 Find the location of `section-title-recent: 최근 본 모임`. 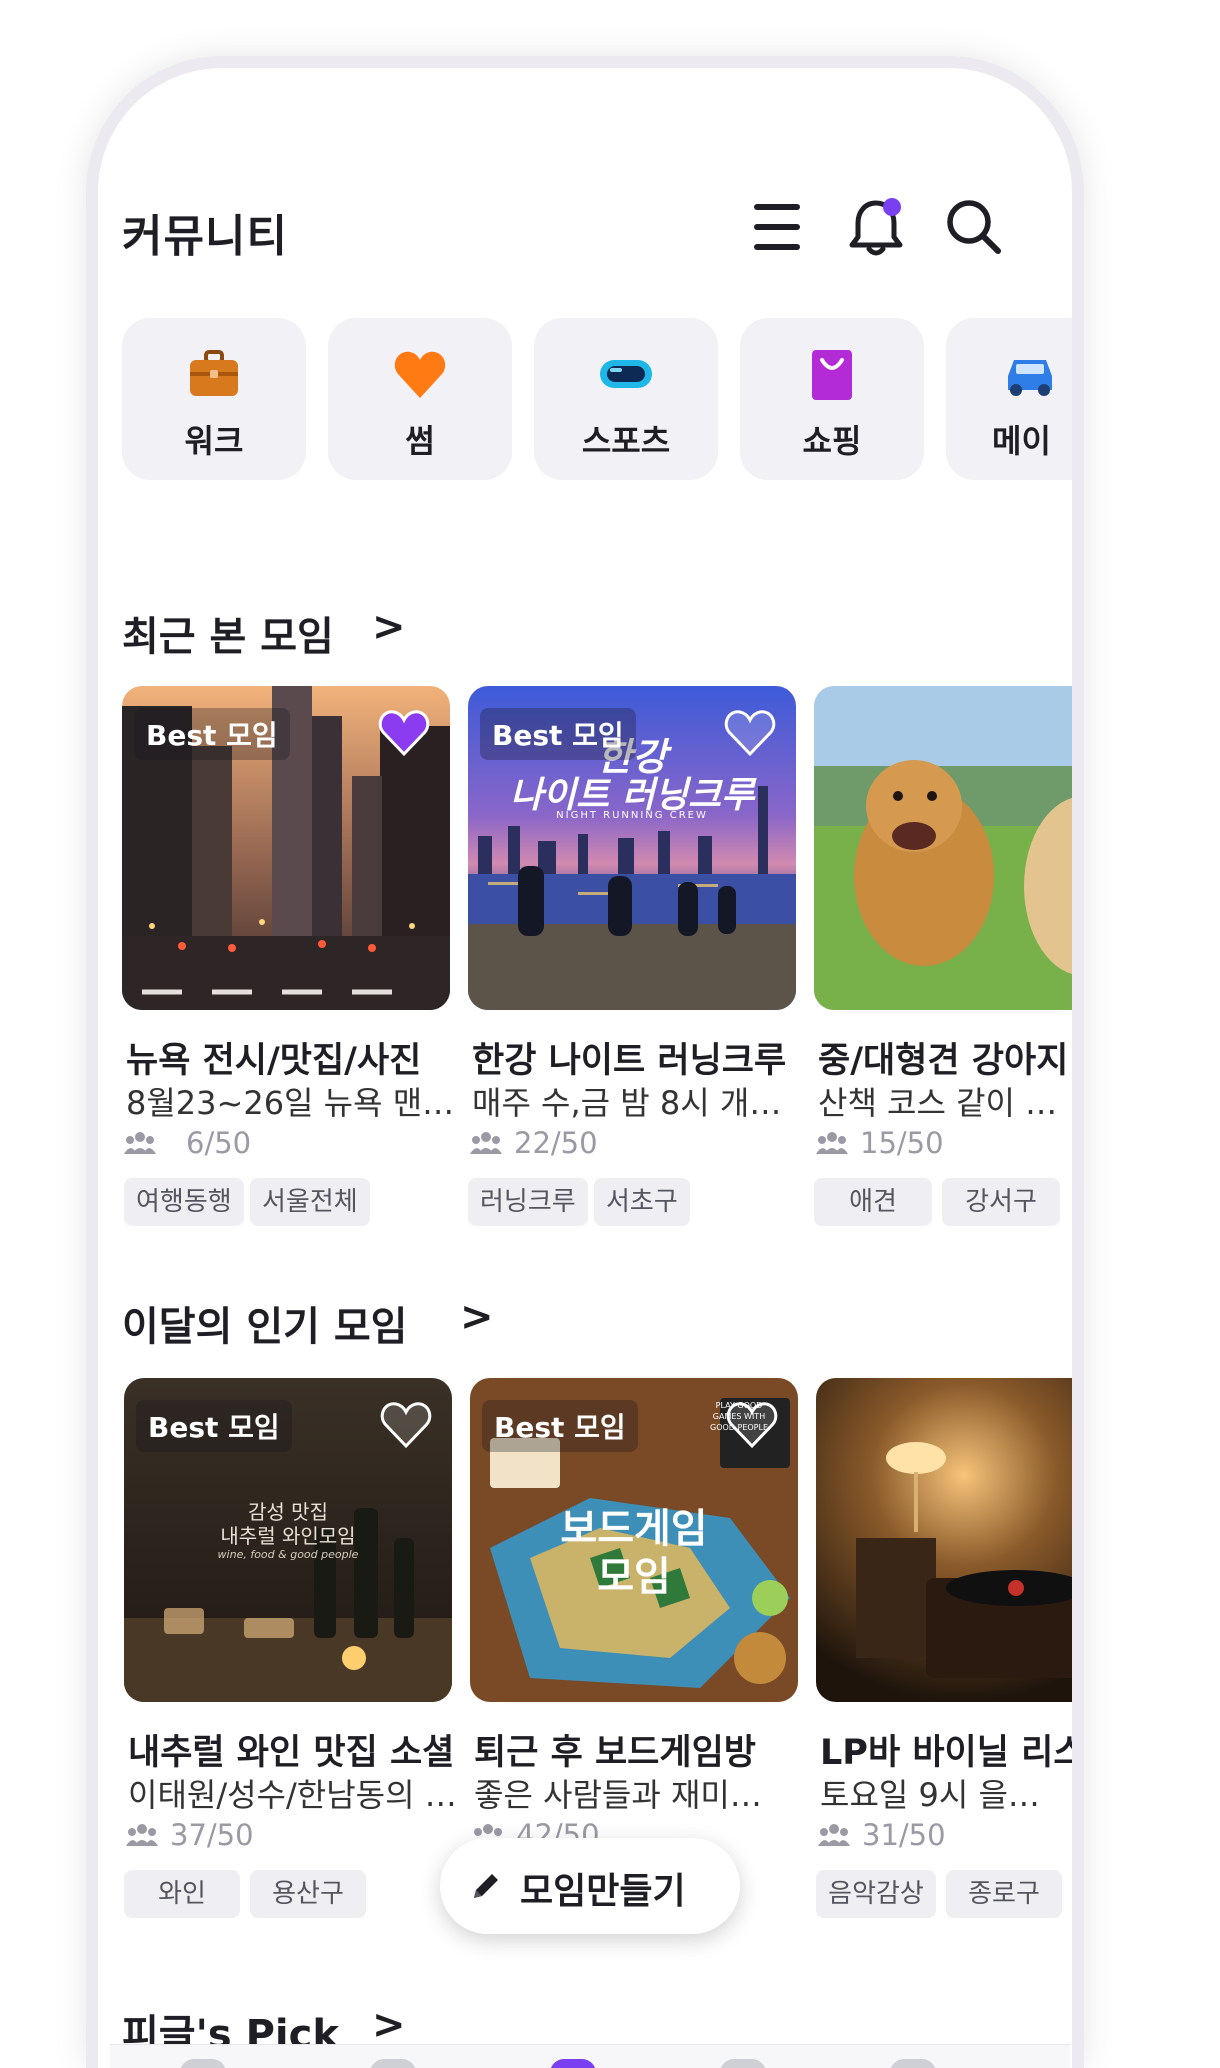

section-title-recent: 최근 본 모임 is located at coordinates (228, 637).